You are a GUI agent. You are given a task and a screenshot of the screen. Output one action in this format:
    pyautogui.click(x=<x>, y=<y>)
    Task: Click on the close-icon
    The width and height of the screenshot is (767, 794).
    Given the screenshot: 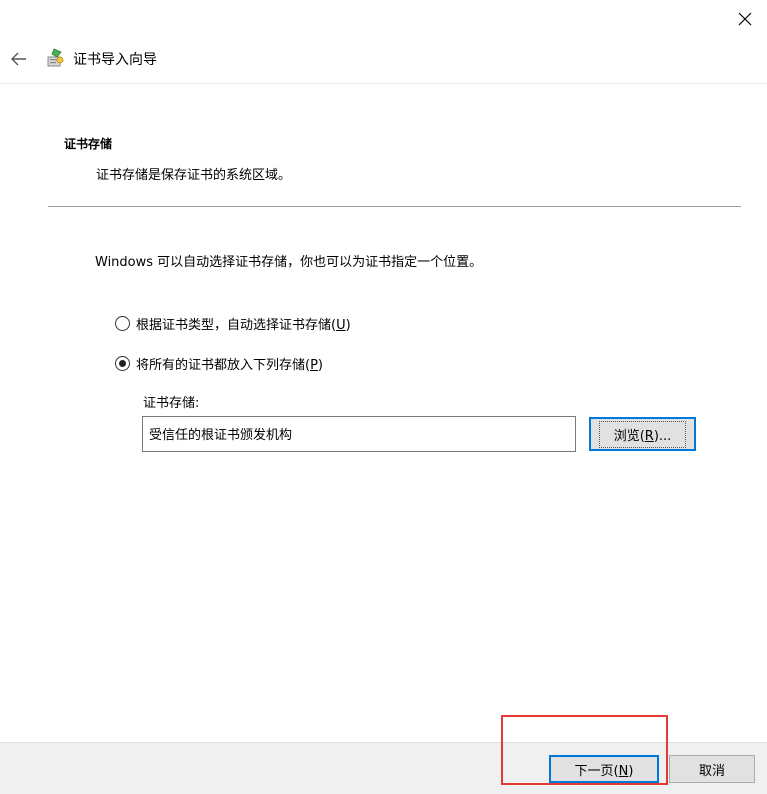 What is the action you would take?
    pyautogui.click(x=745, y=19)
    